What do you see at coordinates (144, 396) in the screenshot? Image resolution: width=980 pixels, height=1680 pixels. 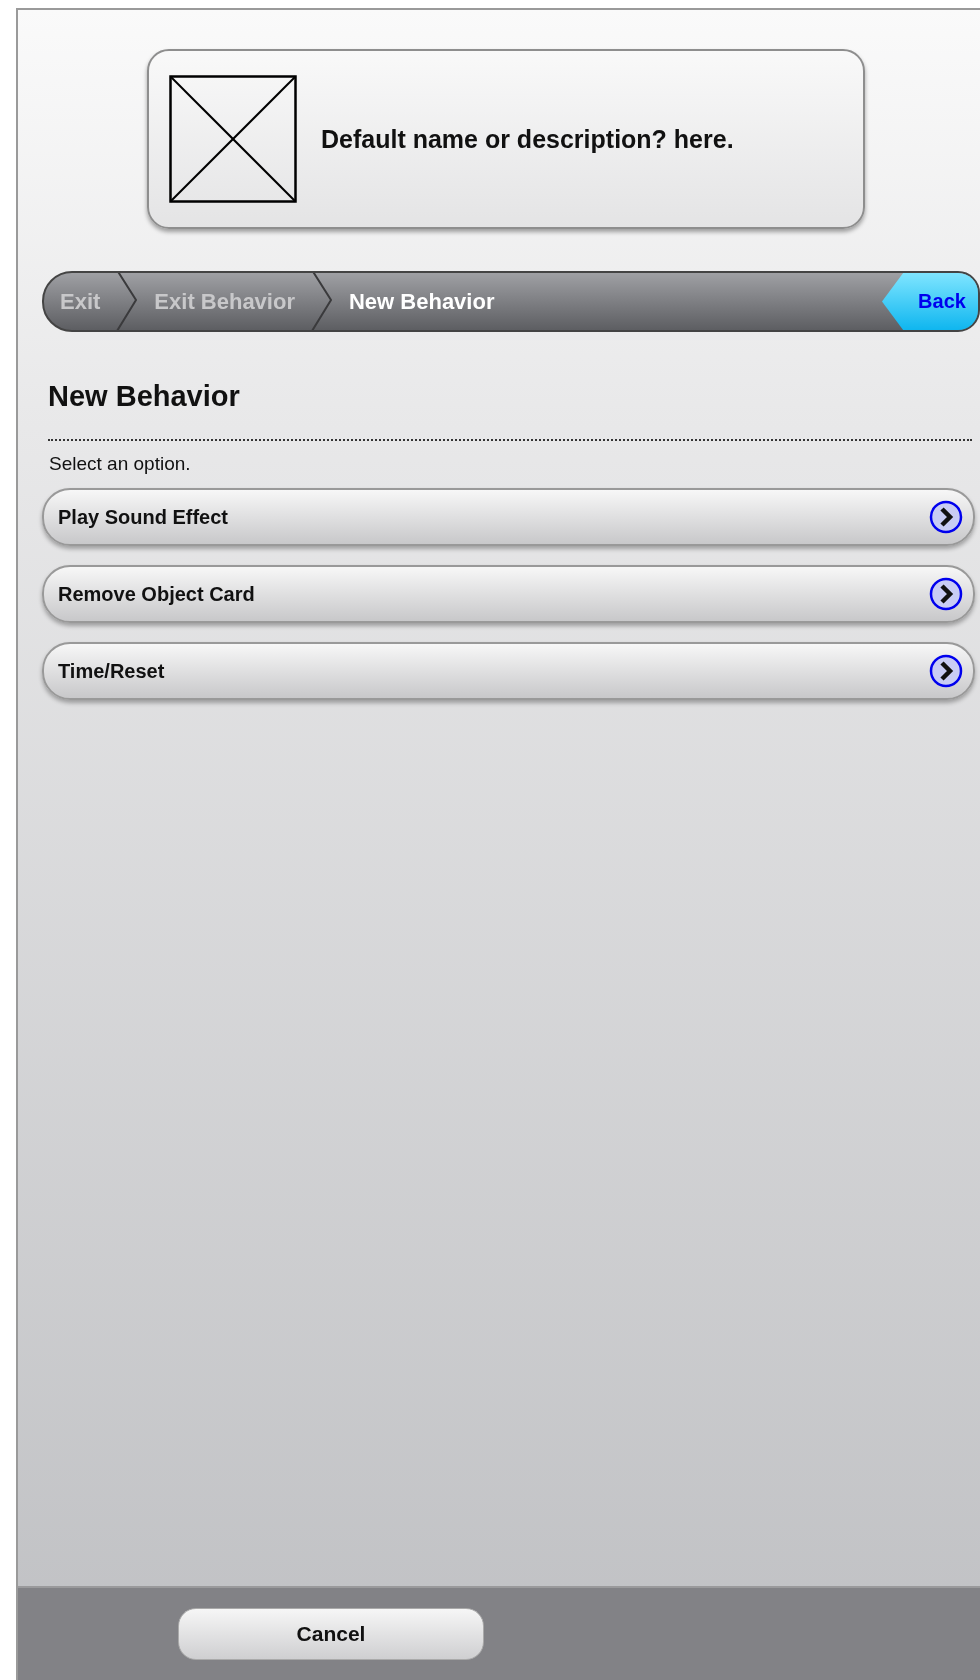 I see `page-title: New Behavior` at bounding box center [144, 396].